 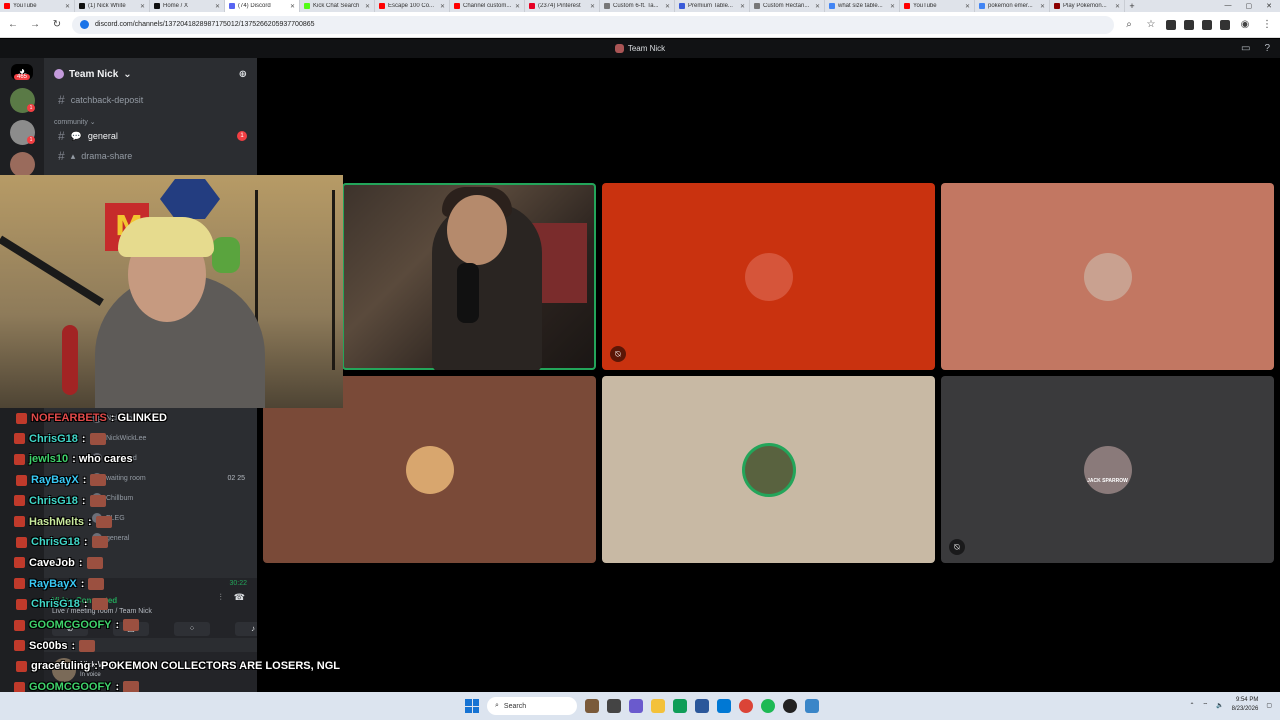 What do you see at coordinates (262, 6) in the screenshot?
I see `browser-tab: (74) Discord ✕` at bounding box center [262, 6].